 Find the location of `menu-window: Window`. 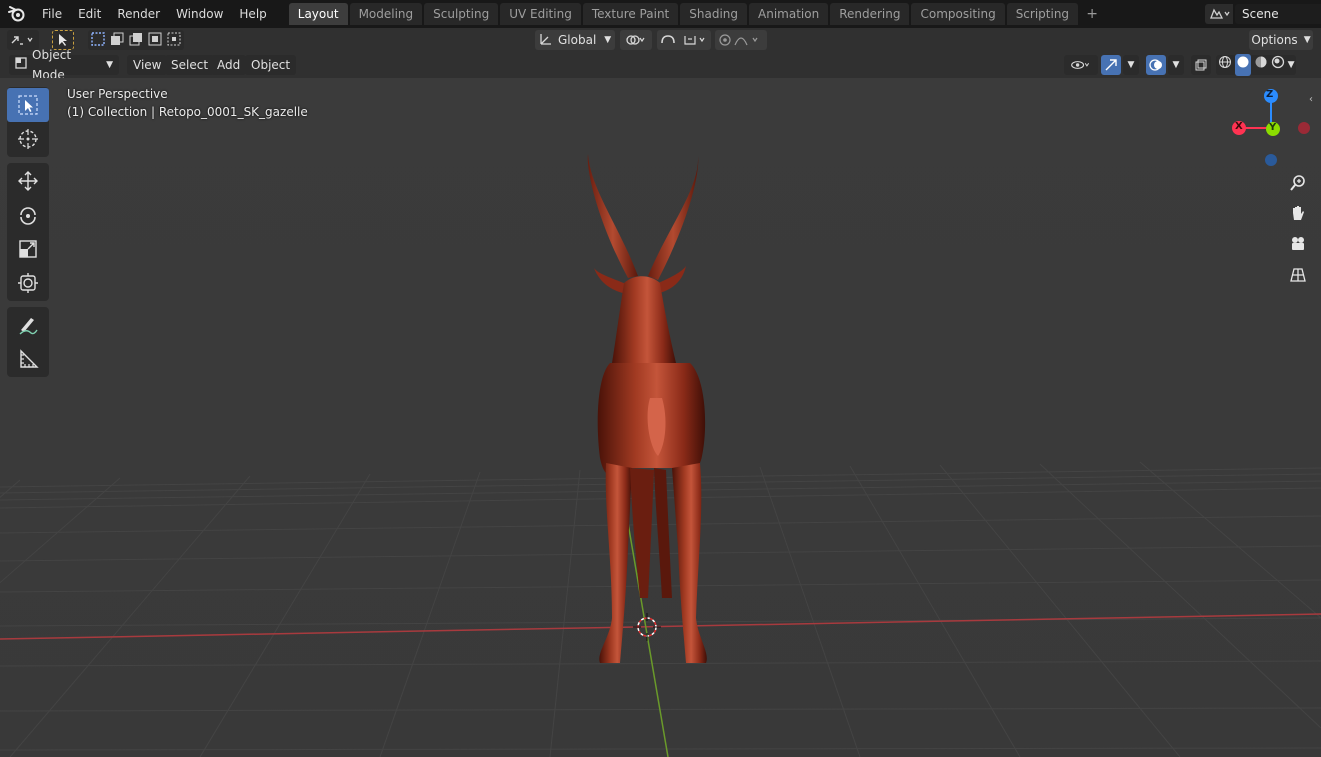

menu-window: Window is located at coordinates (199, 14).